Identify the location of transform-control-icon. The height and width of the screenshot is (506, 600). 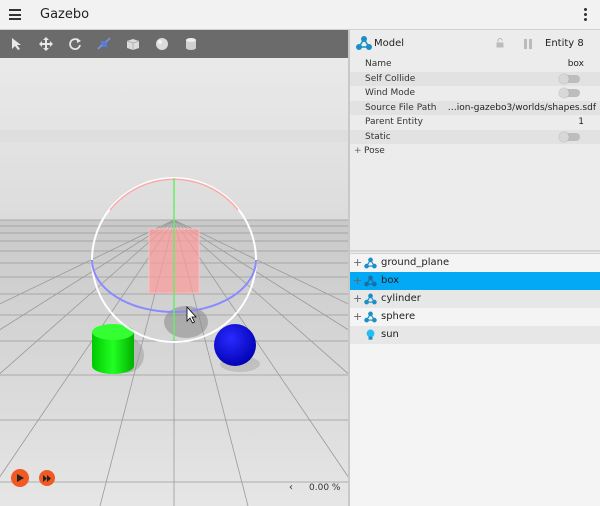
(104, 44).